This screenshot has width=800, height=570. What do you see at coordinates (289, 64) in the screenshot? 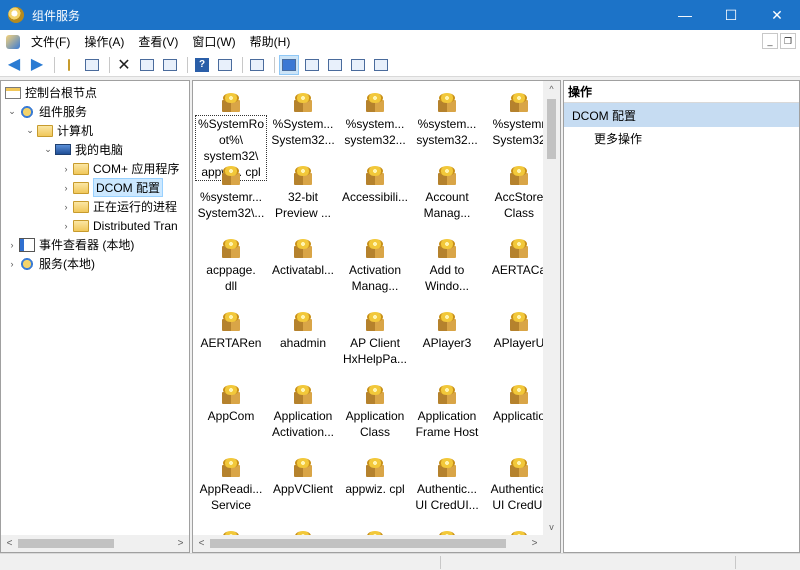
I see `view-large-icons-button` at bounding box center [289, 64].